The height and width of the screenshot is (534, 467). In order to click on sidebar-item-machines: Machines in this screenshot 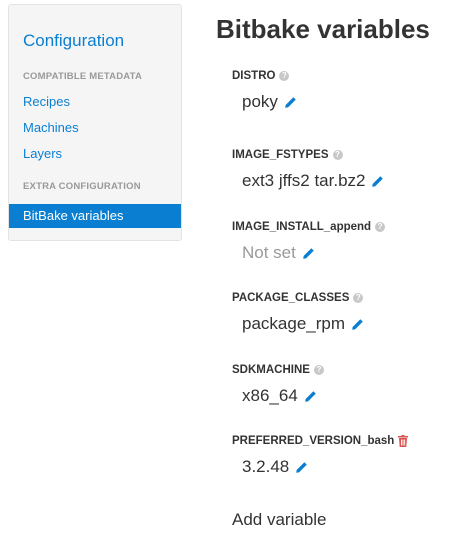, I will do `click(51, 127)`.